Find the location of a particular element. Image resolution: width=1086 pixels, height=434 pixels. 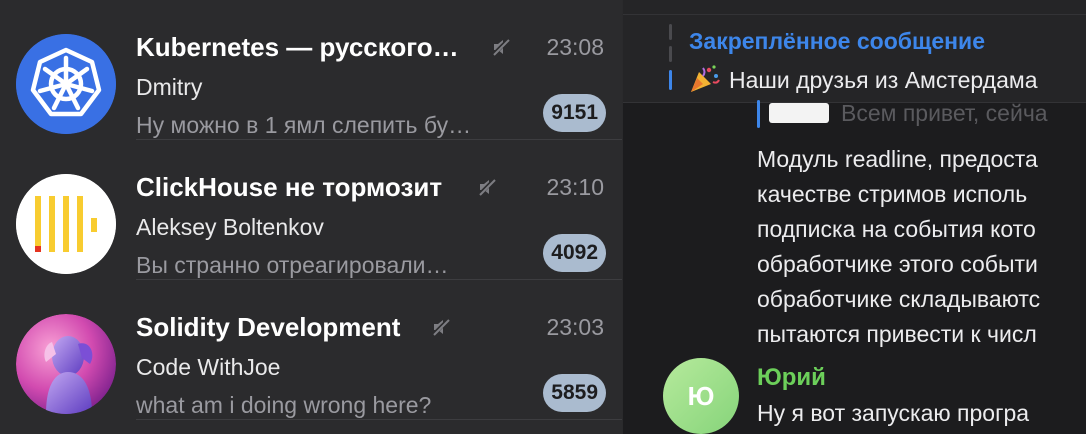

chat-sender: Aleksey Boltenkov is located at coordinates (230, 227).